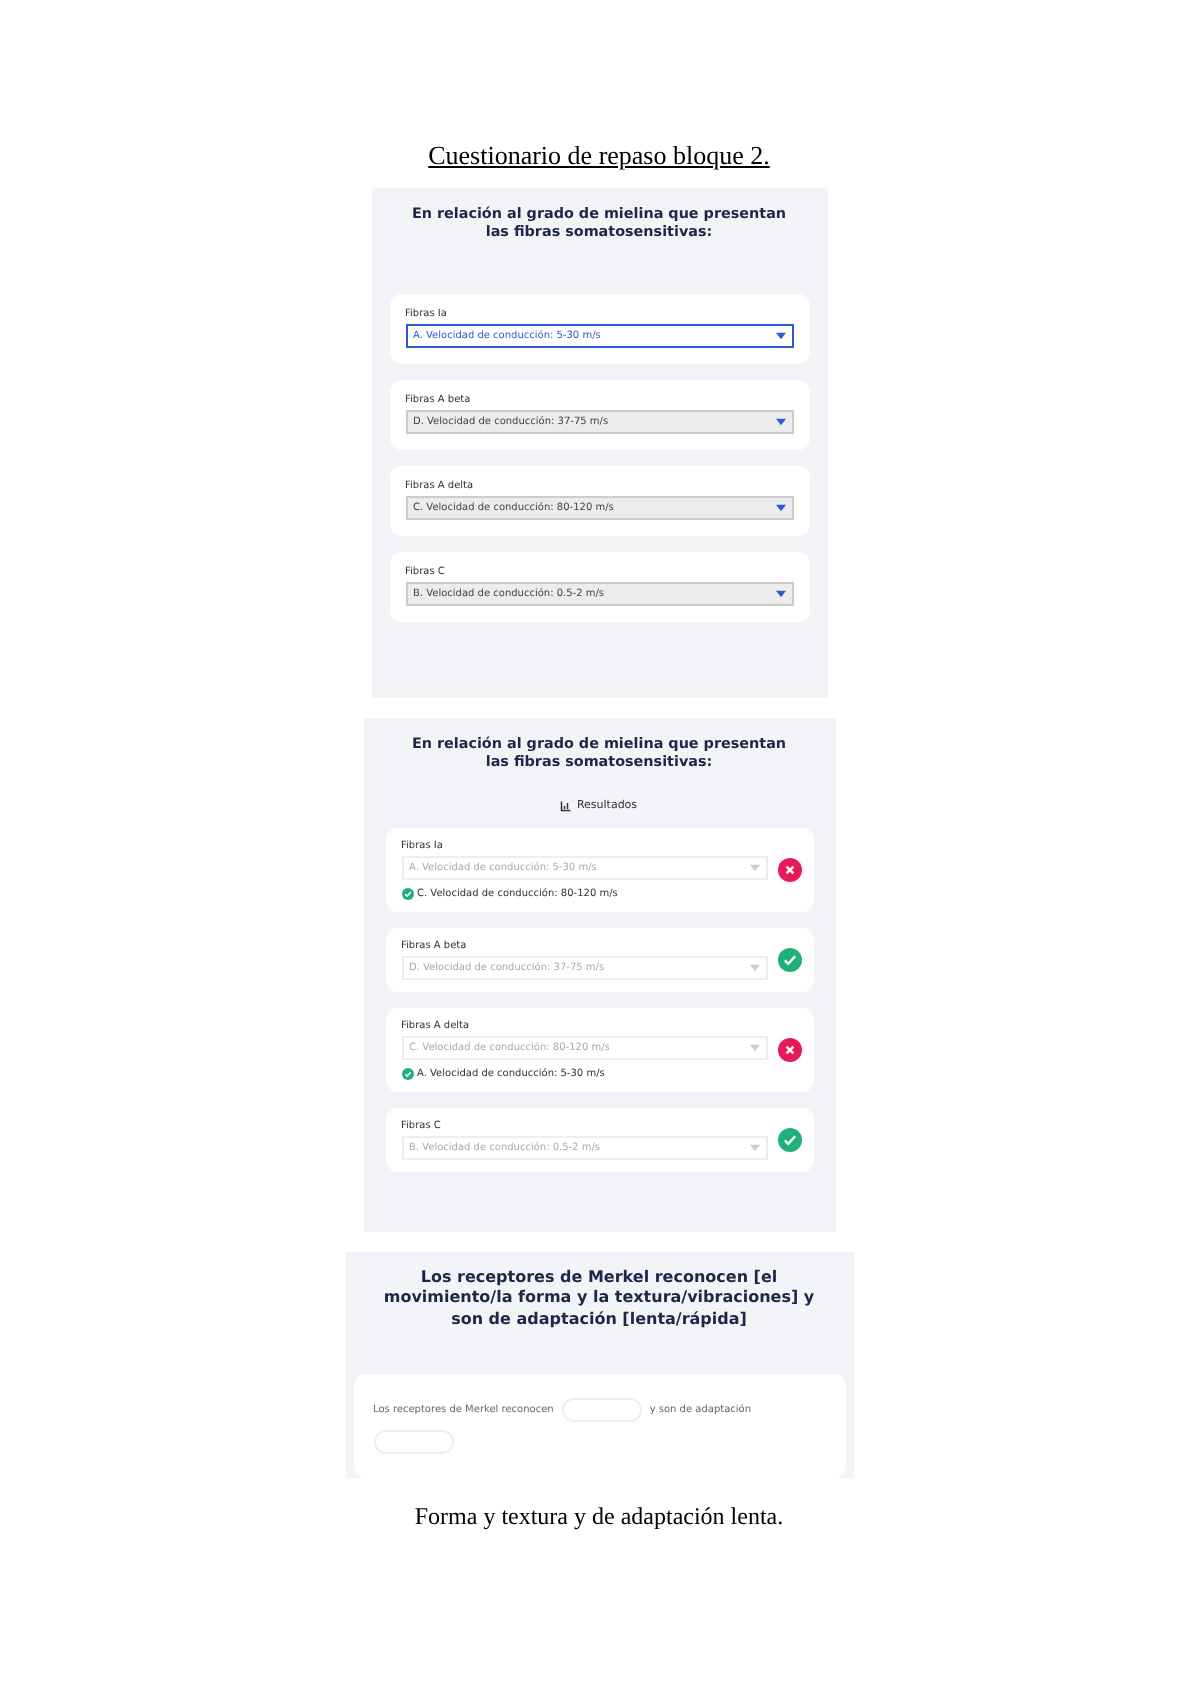 This screenshot has height=1696, width=1198. What do you see at coordinates (599, 1299) in the screenshot?
I see `question-text: Los receptores de Merkel reconocen [el movimiento/la forma y la textura/vibraciones] y son de adaptación [lenta/rápida]` at bounding box center [599, 1299].